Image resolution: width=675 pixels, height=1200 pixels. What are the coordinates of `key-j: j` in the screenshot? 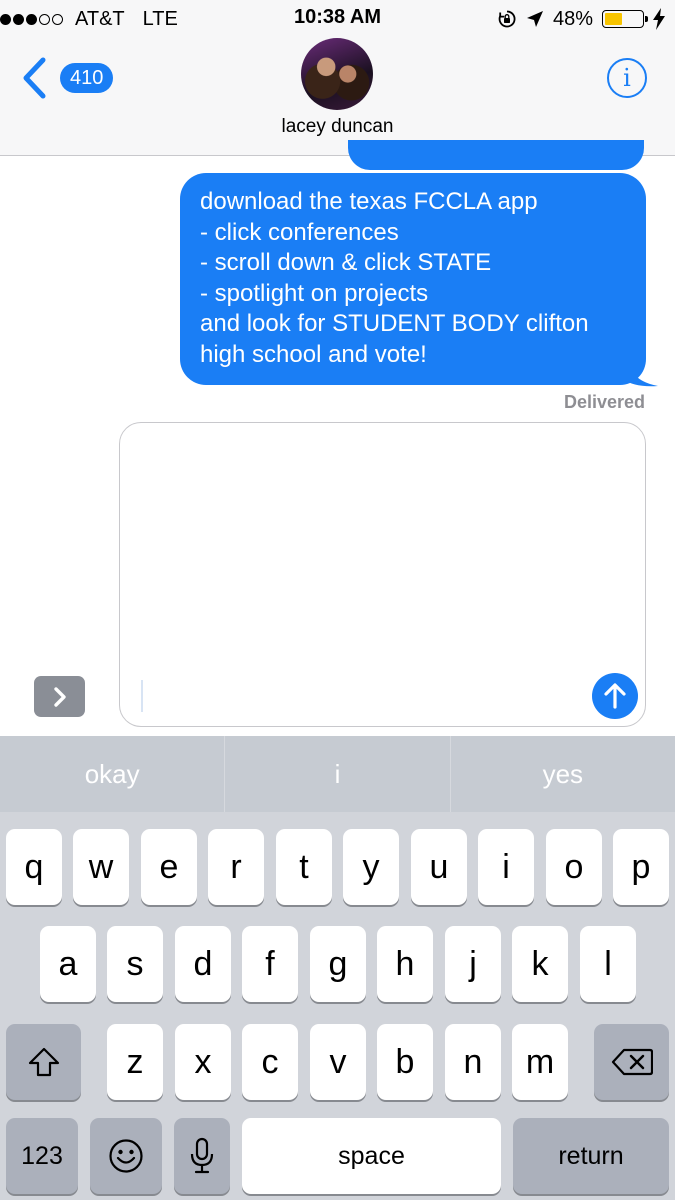 It's located at (473, 964).